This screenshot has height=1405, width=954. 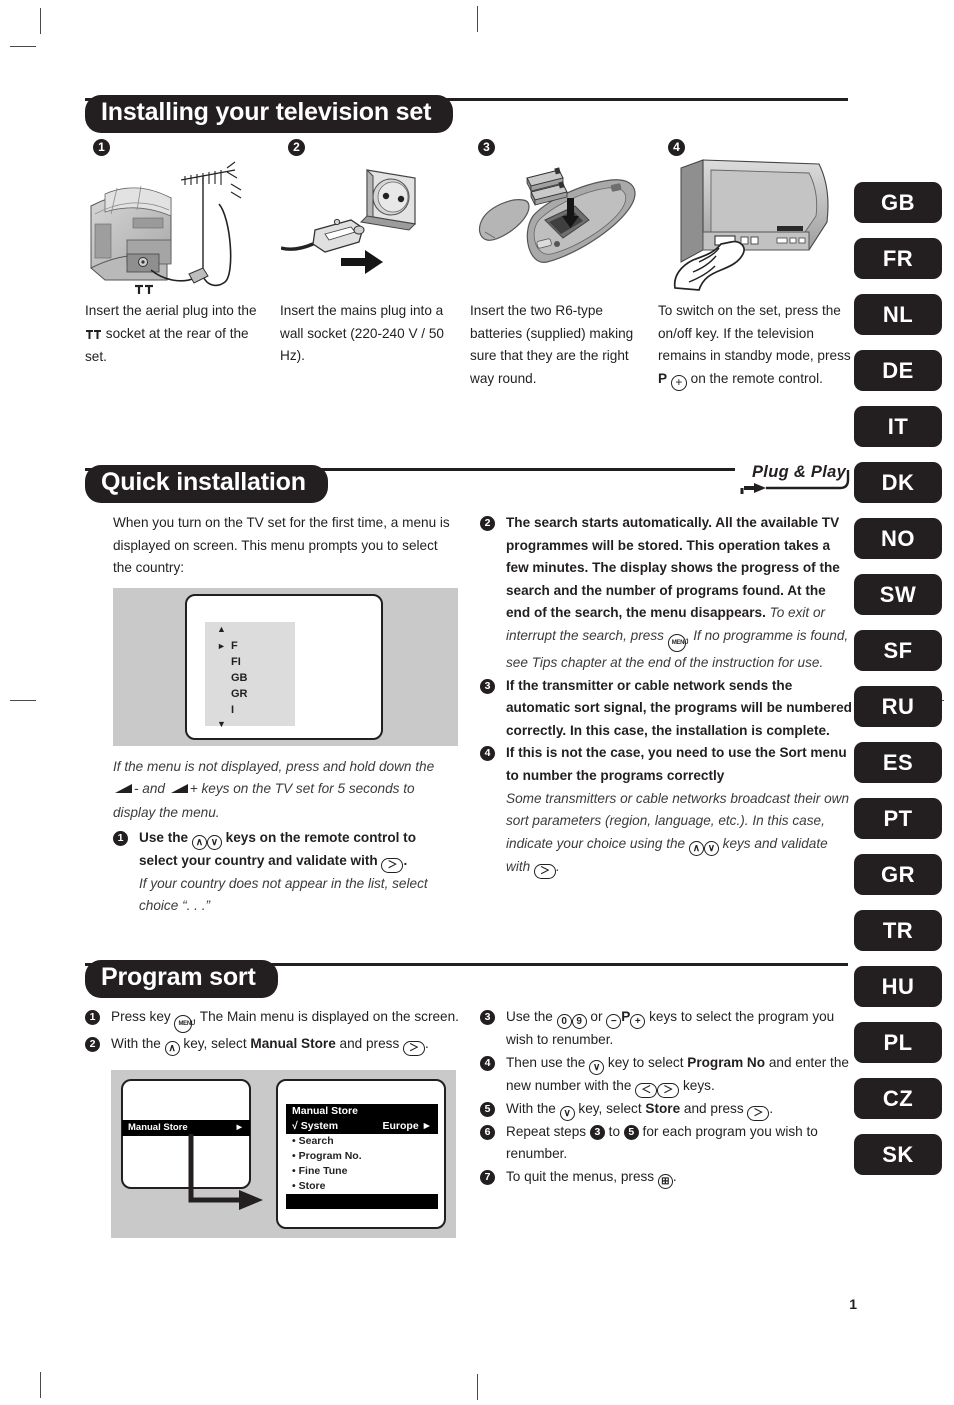 I want to click on ms-osd-item-search: • Search, so click(x=362, y=1141).